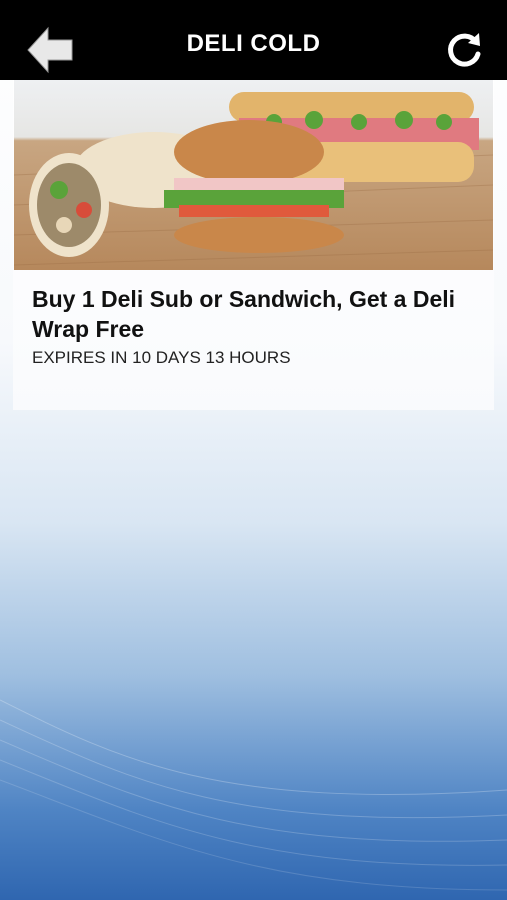  I want to click on refresh-icon, so click(464, 50).